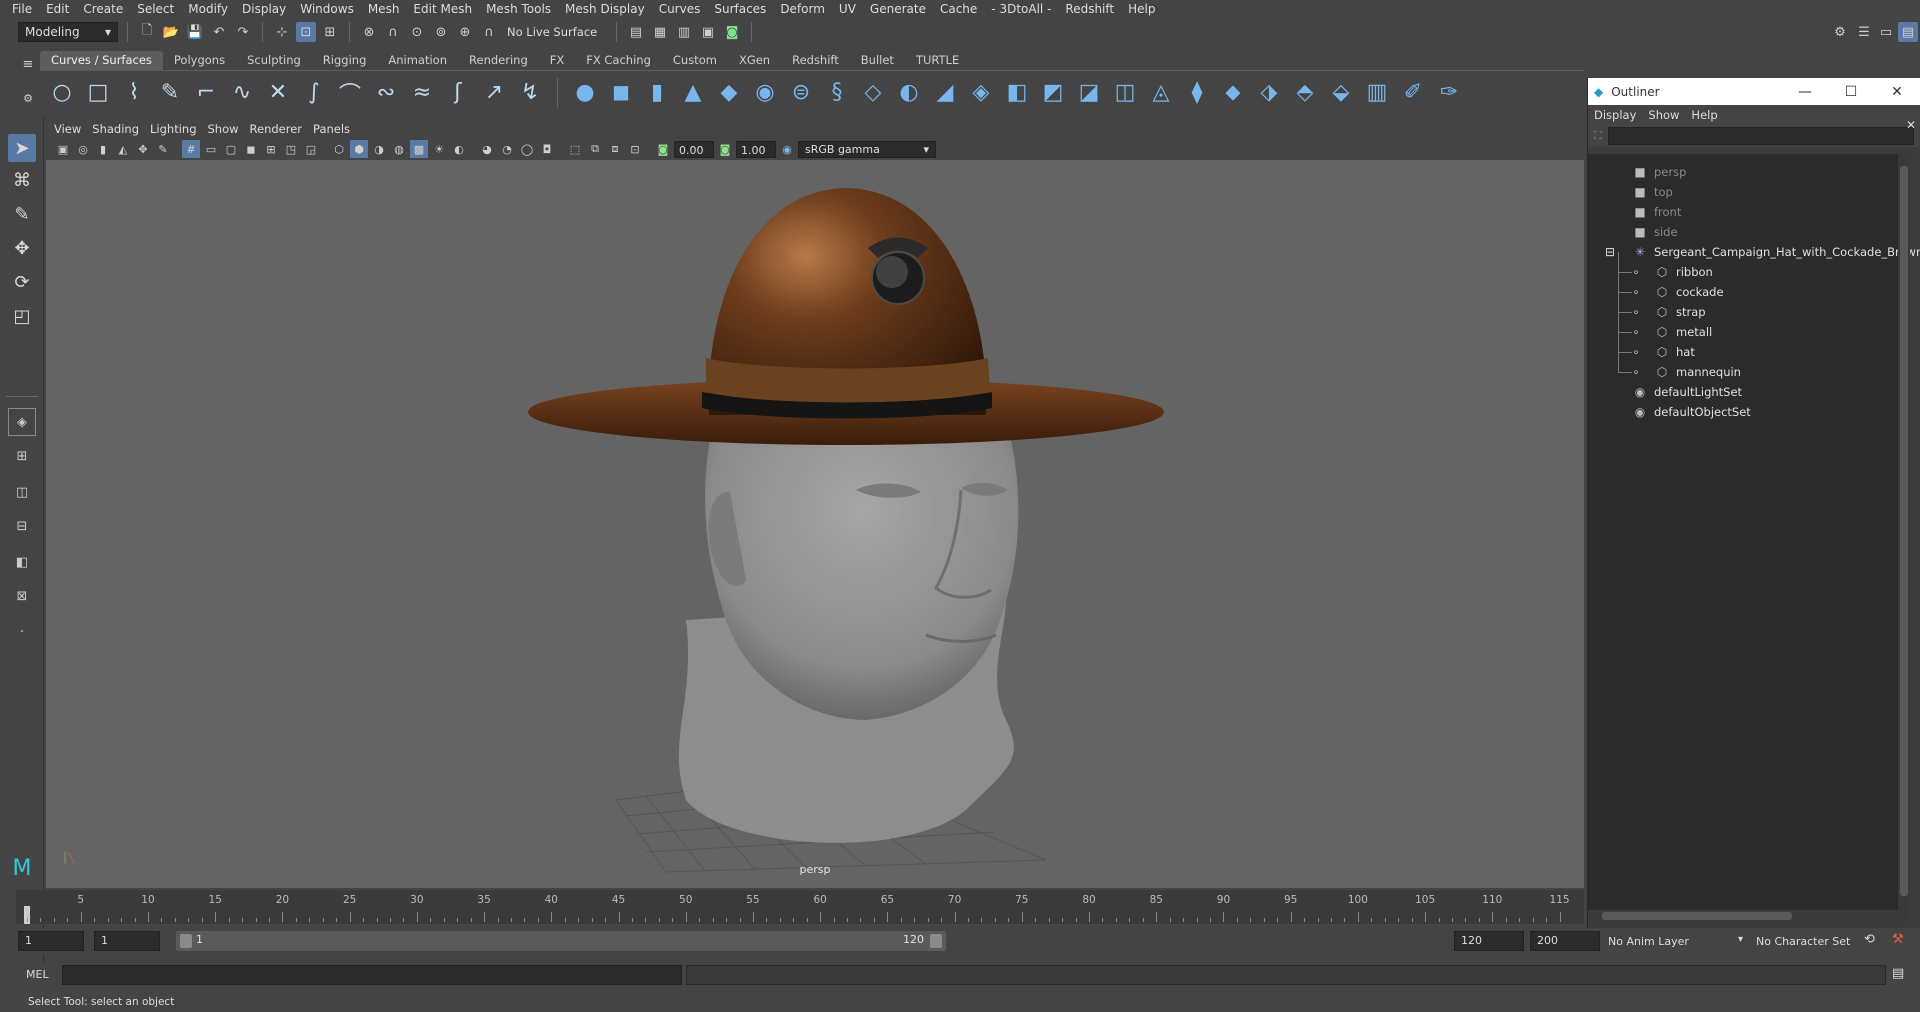 Image resolution: width=1920 pixels, height=1012 pixels. Describe the element at coordinates (271, 149) in the screenshot. I see `field-chart-icon: ⊞` at that location.